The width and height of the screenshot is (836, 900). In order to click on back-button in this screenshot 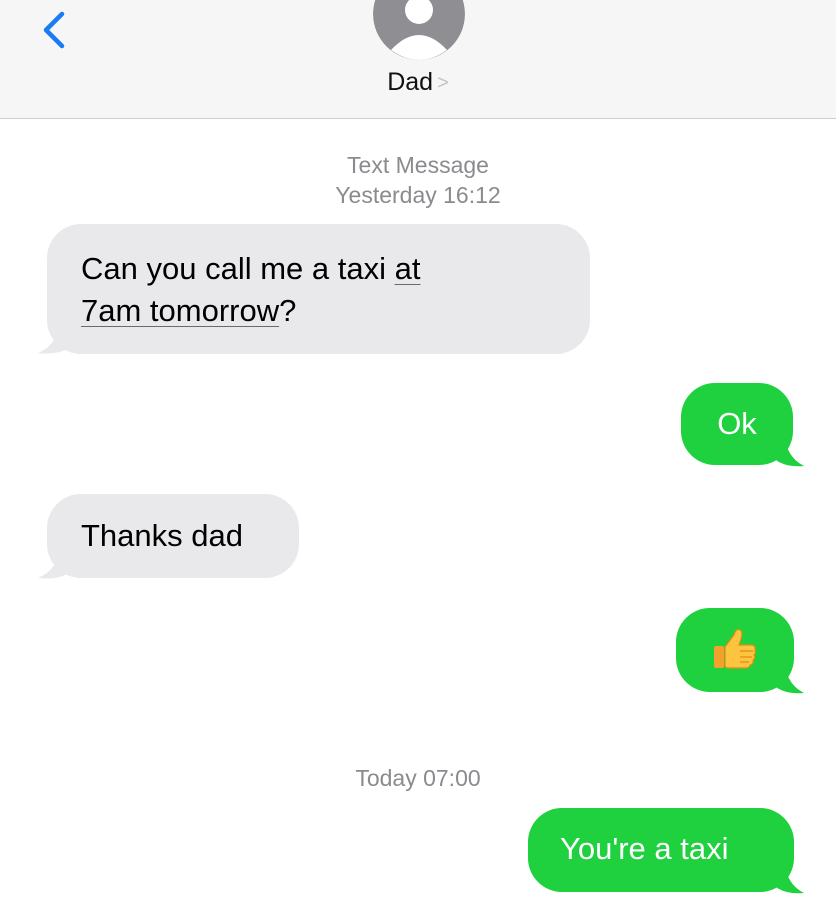, I will do `click(54, 30)`.